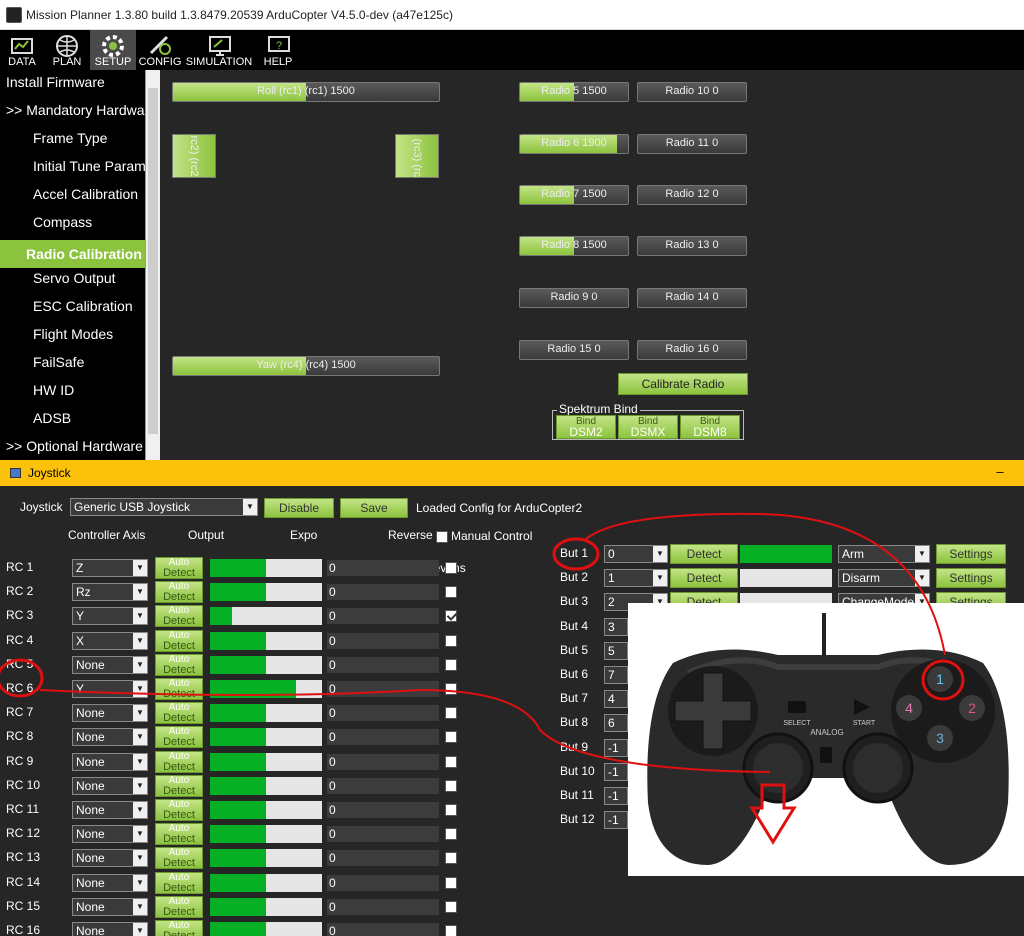  Describe the element at coordinates (72, 224) in the screenshot. I see `sidebar-item-6: Compass` at that location.